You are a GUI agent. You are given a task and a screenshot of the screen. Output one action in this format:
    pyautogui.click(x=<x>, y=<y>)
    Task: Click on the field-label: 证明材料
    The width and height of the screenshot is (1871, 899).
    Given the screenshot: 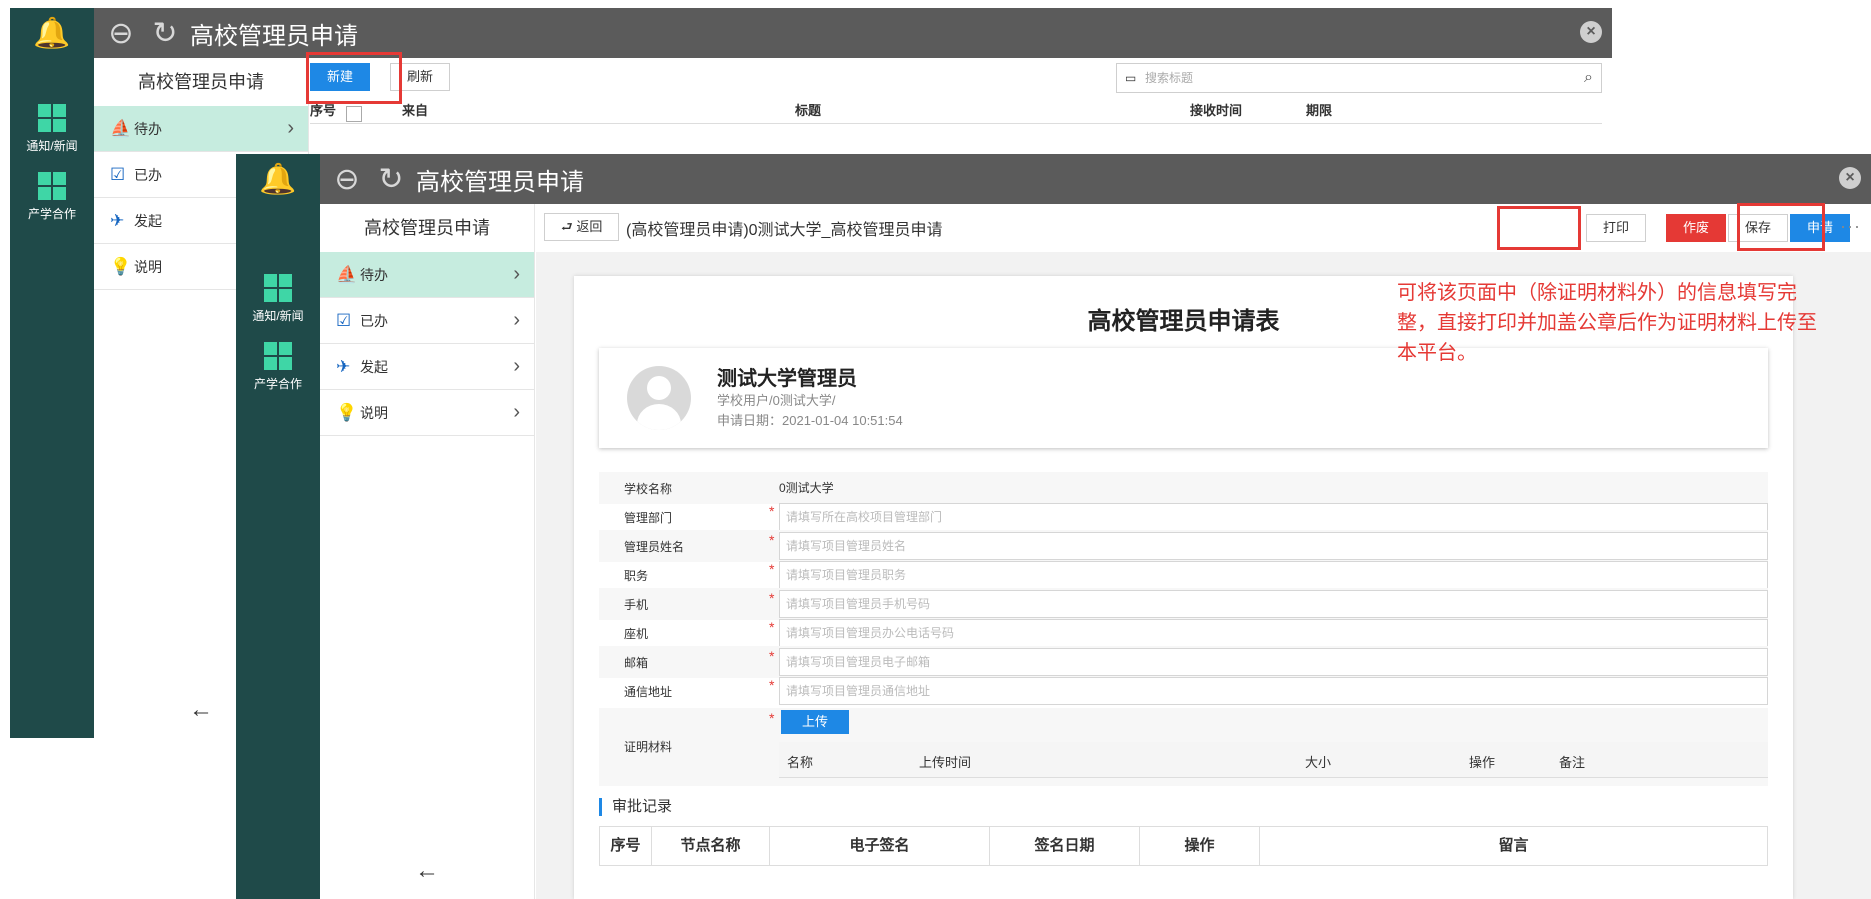 What is the action you would take?
    pyautogui.click(x=648, y=747)
    